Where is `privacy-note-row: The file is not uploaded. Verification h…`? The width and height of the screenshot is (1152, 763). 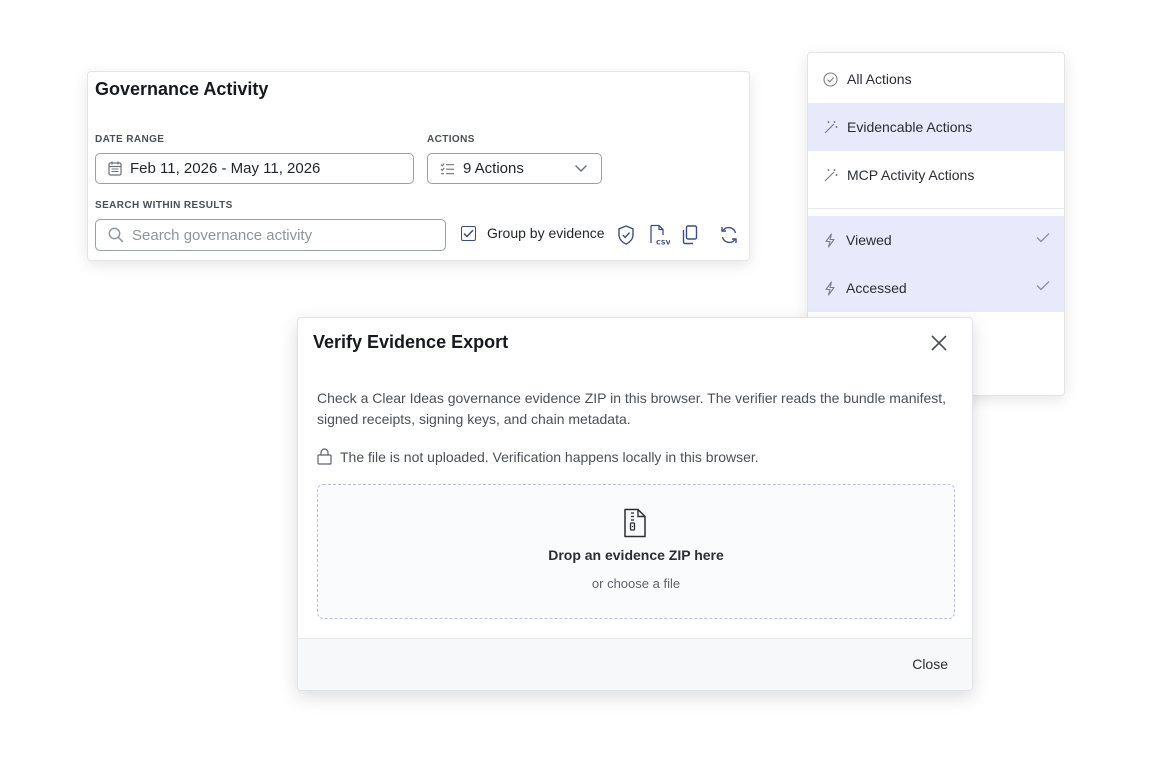 privacy-note-row: The file is not uploaded. Verification h… is located at coordinates (538, 456).